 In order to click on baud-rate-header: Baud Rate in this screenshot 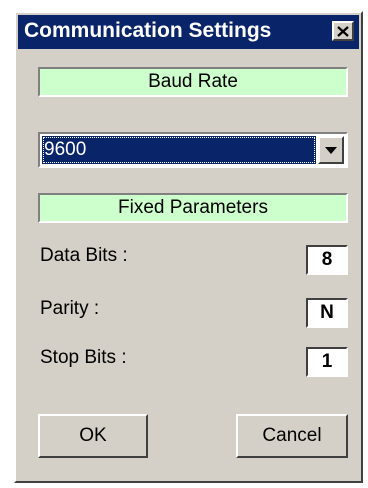, I will do `click(193, 82)`.